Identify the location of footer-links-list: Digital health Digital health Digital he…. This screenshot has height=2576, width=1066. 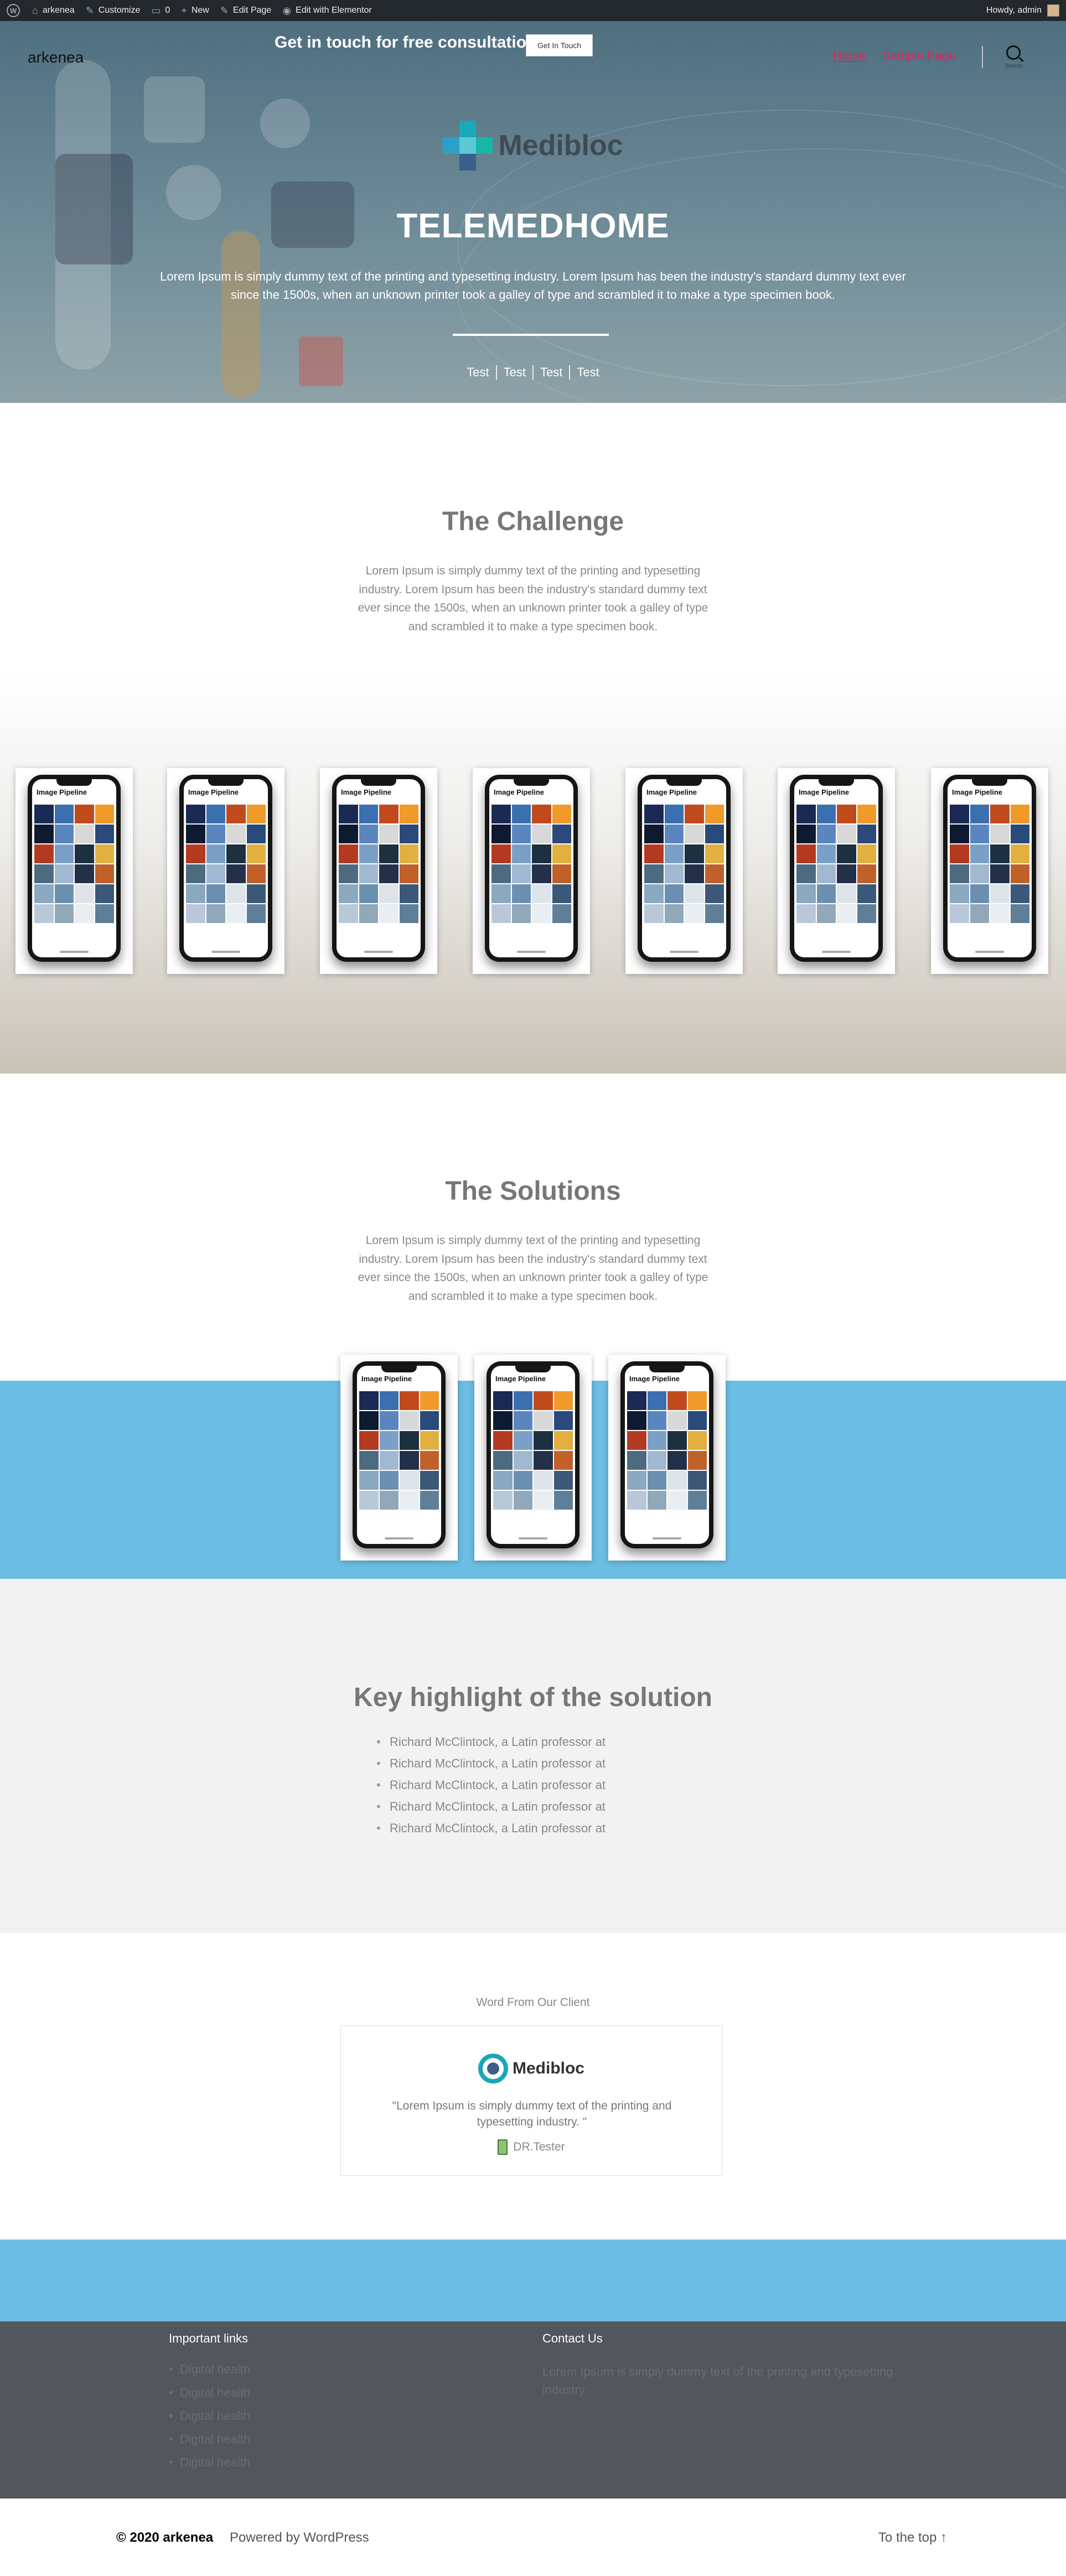
(209, 2416).